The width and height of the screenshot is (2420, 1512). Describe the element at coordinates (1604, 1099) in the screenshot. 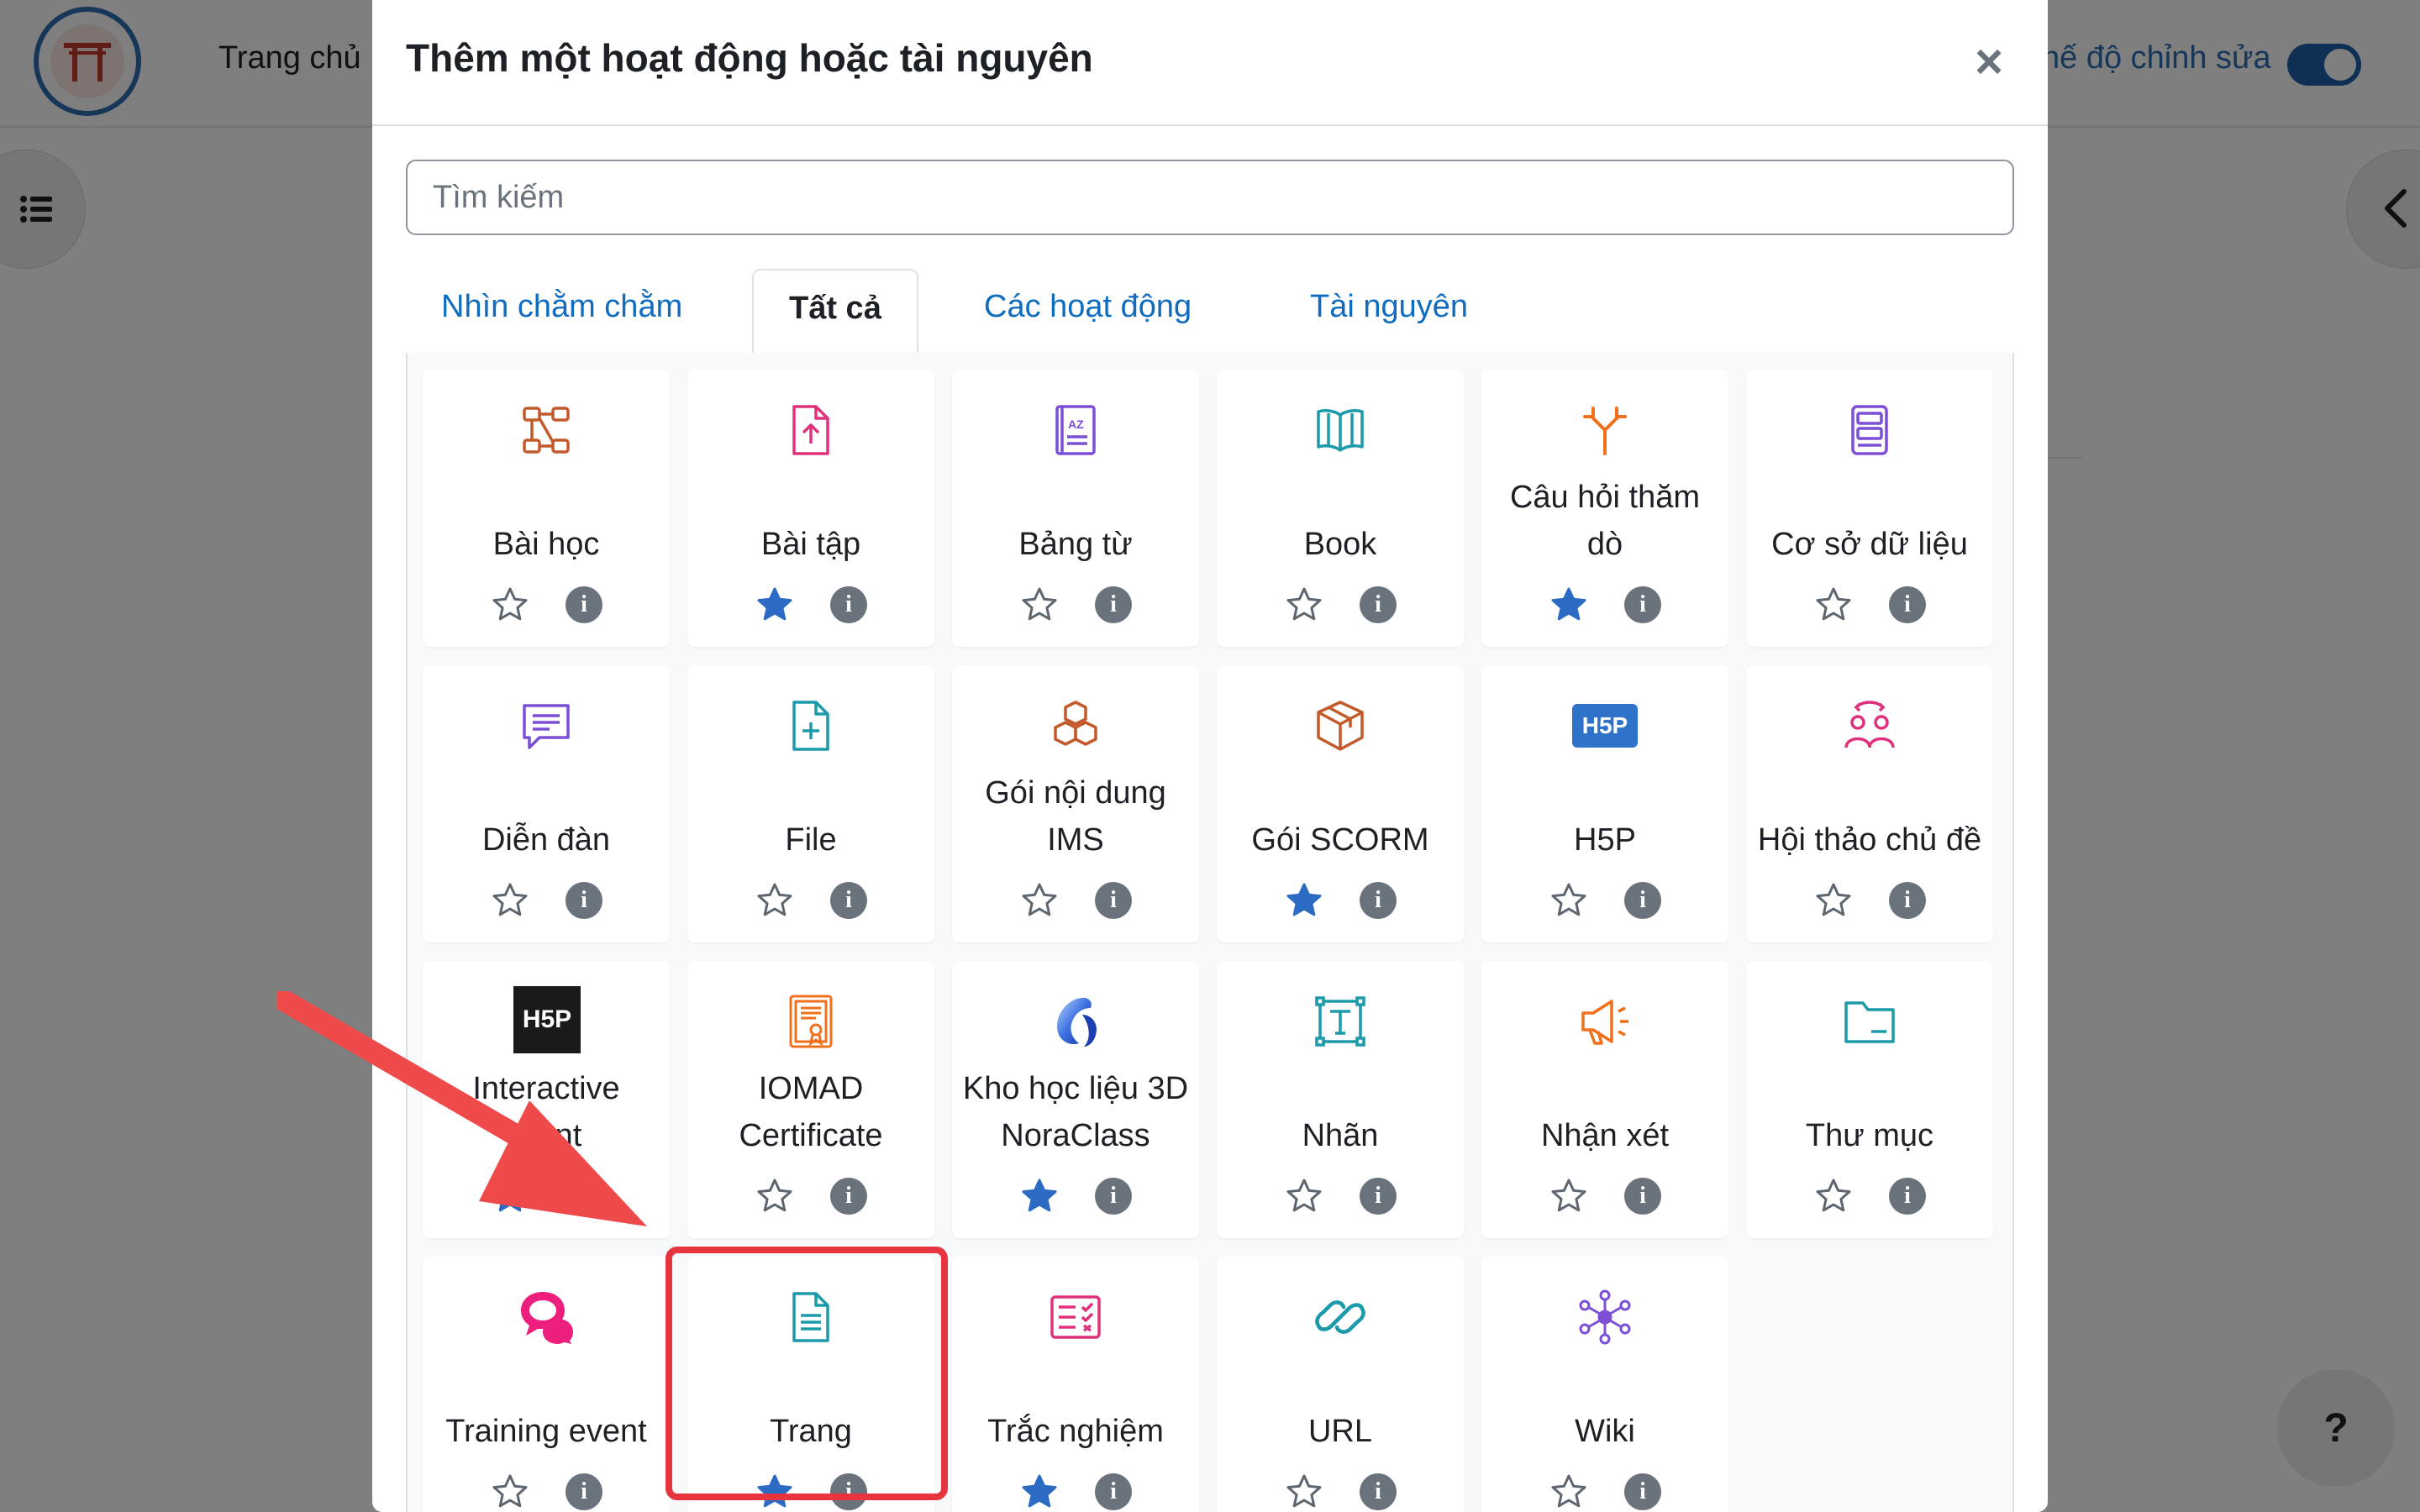

I see `module-card-feedback: Nhận xét i` at that location.